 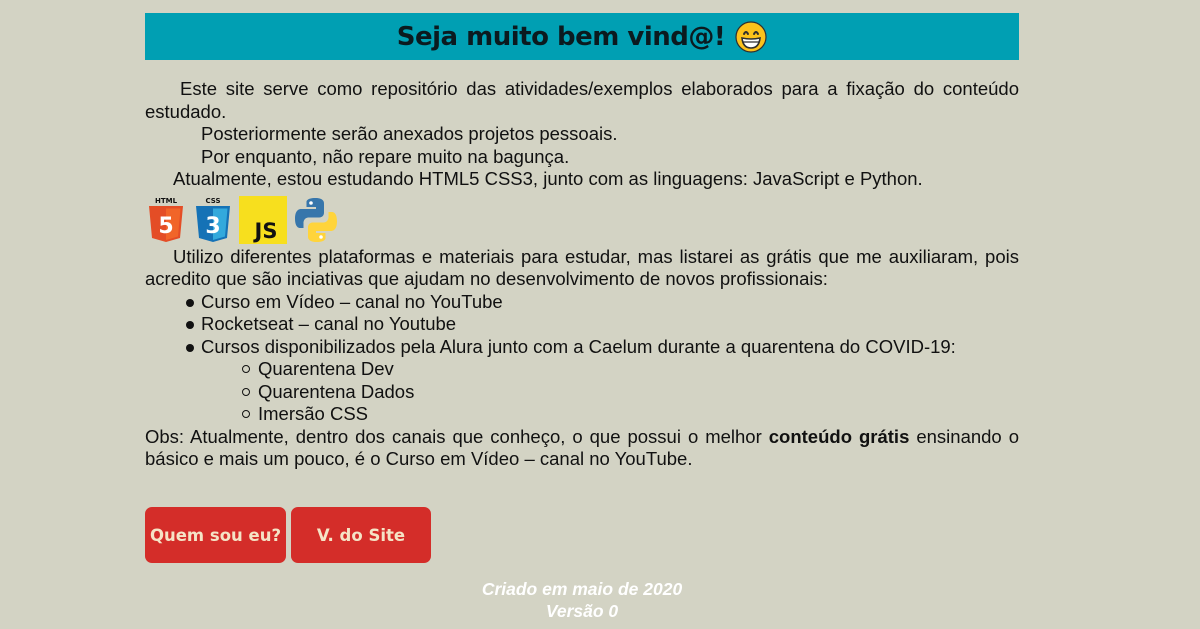 What do you see at coordinates (212, 201) in the screenshot?
I see `css3-label: CSS` at bounding box center [212, 201].